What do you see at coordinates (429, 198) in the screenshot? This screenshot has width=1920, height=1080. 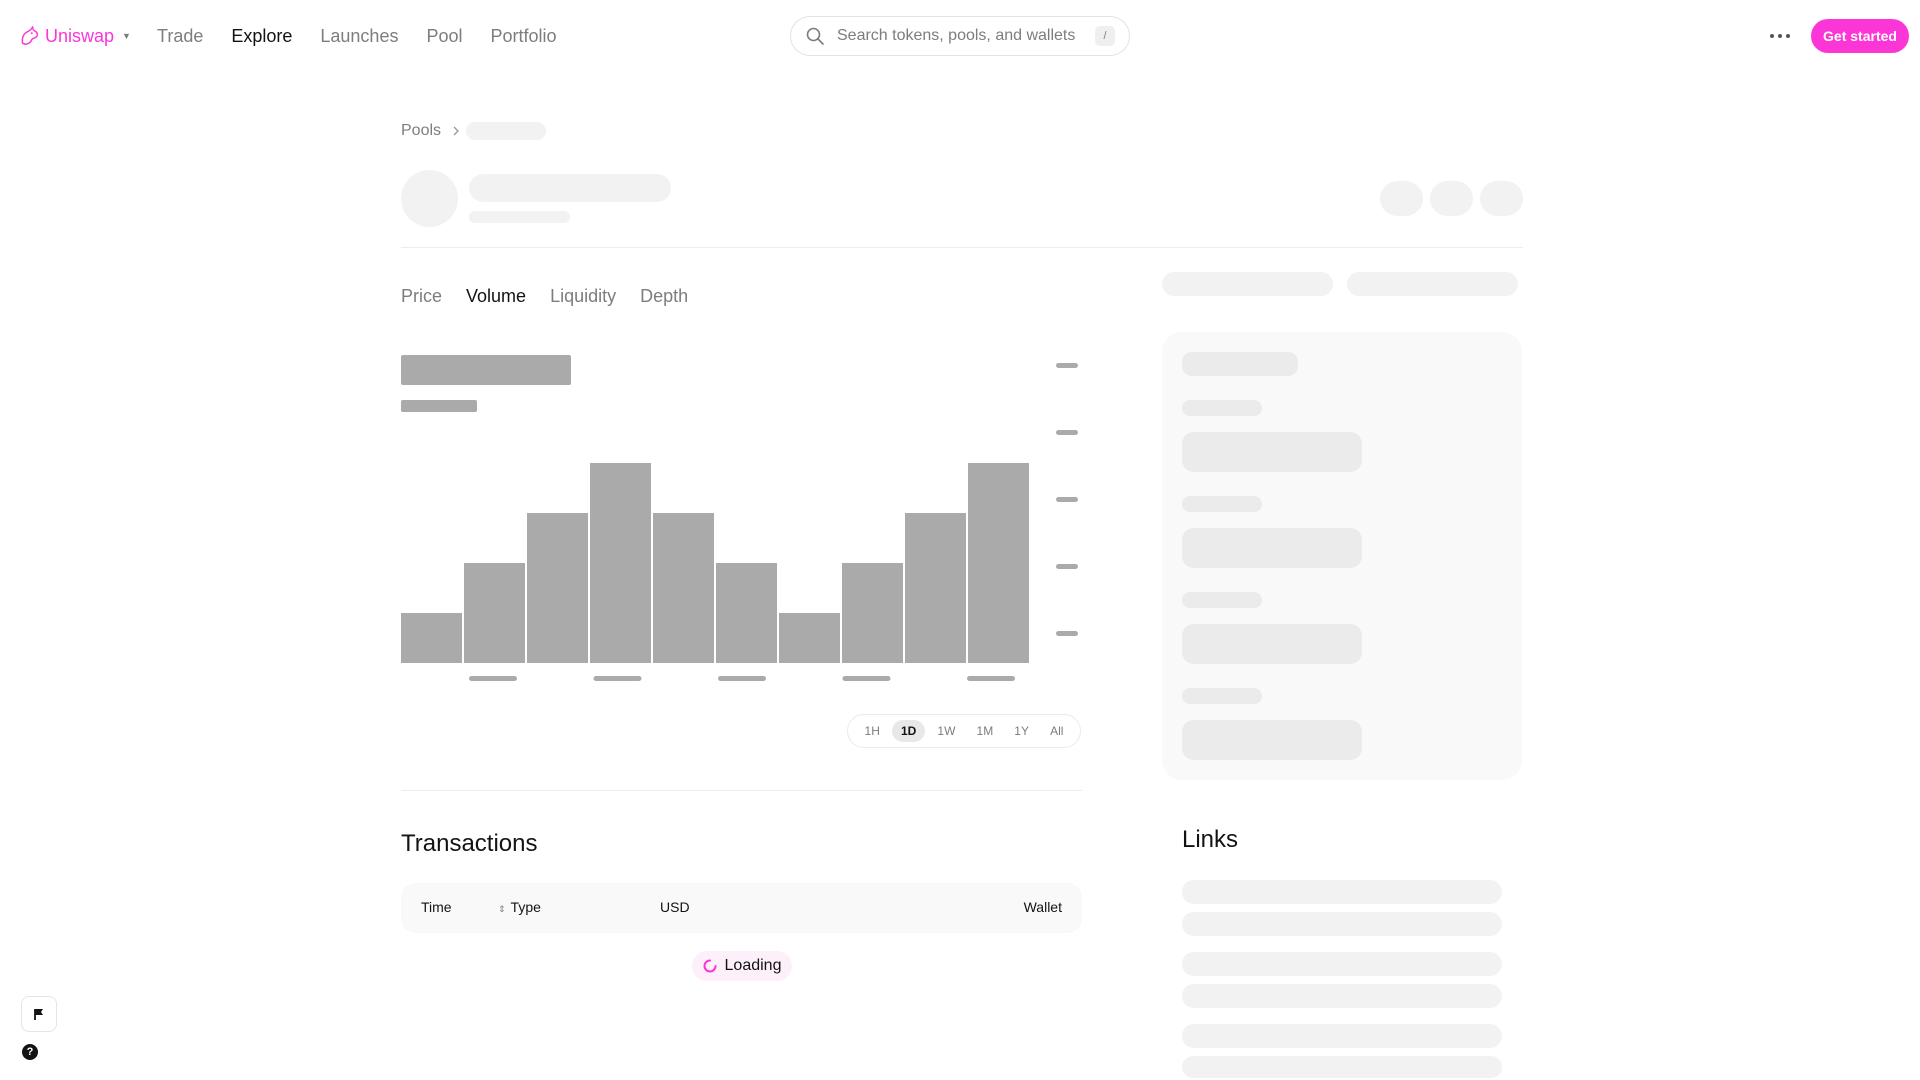 I see `pool-logo-skeleton` at bounding box center [429, 198].